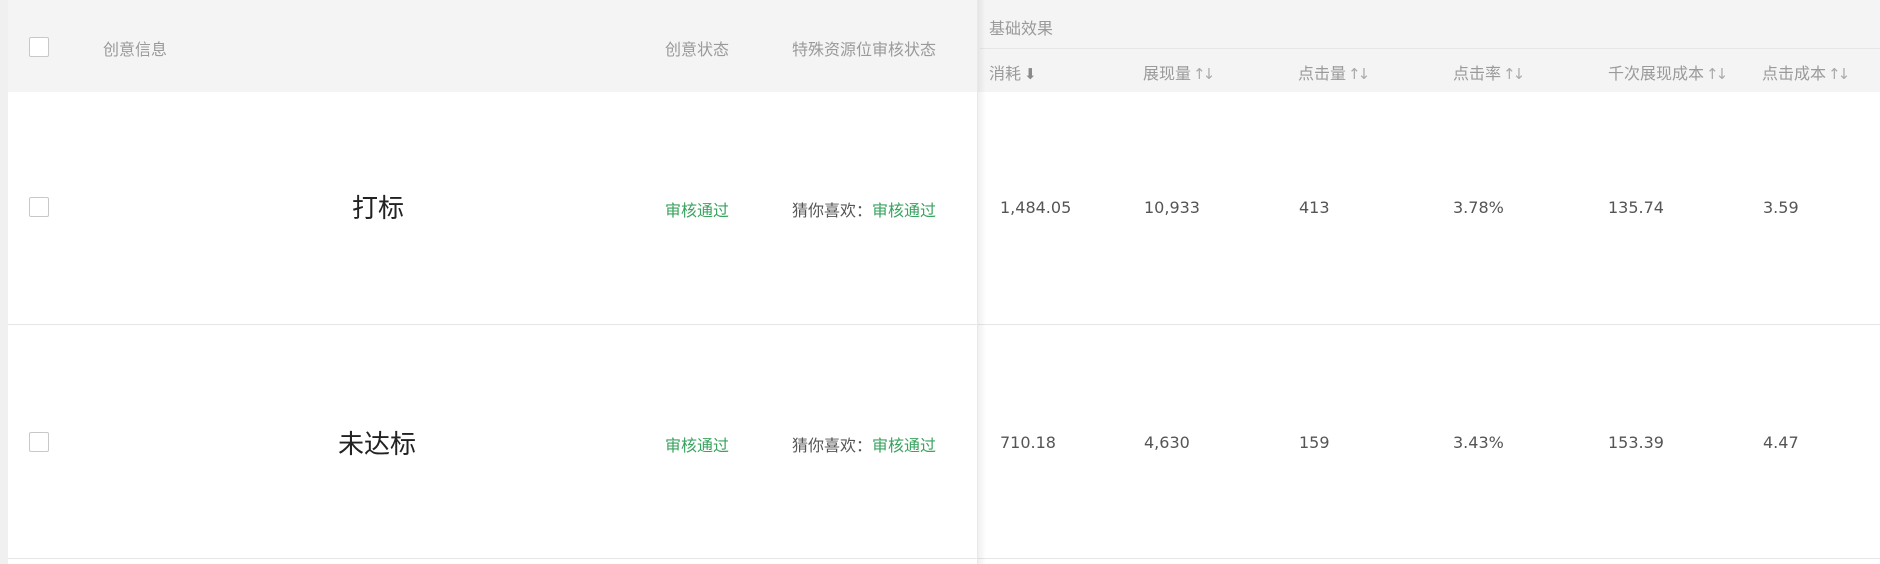 This screenshot has width=1880, height=564. I want to click on header-metric-cpm-label: 千次展现成本, so click(1656, 73).